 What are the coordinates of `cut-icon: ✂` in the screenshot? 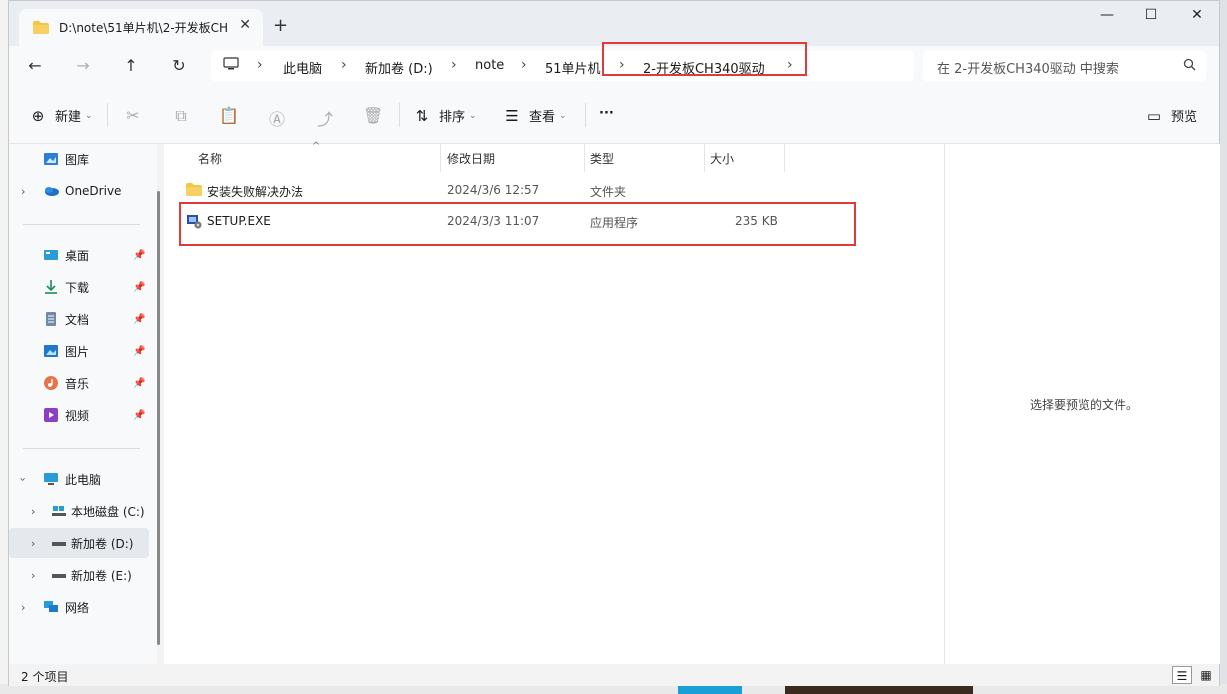 It's located at (133, 115).